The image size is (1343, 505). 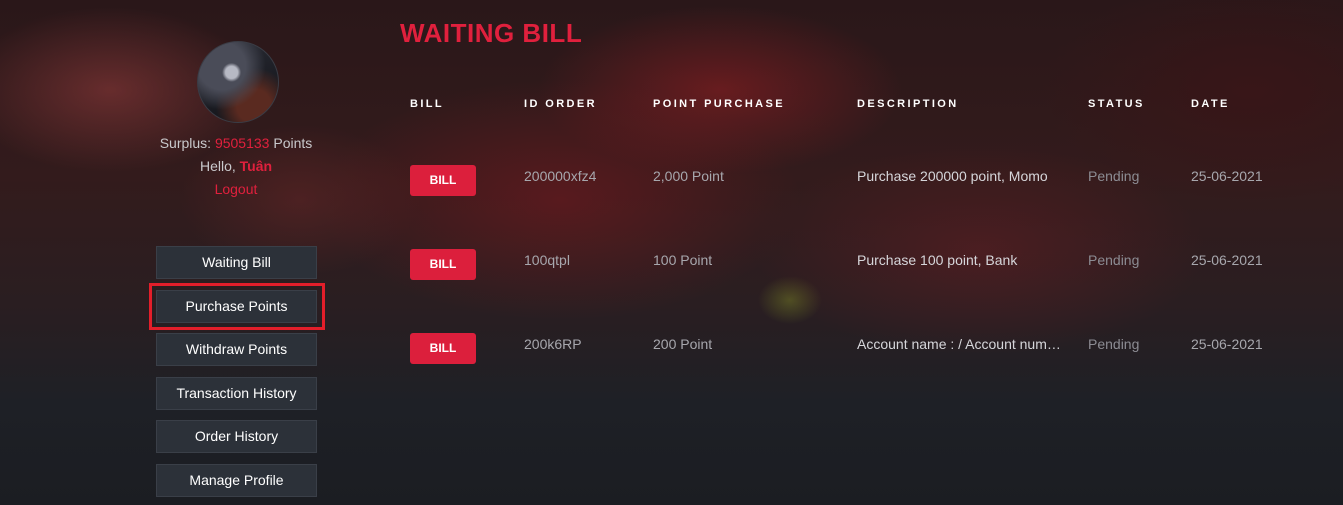 What do you see at coordinates (293, 143) in the screenshot?
I see `surplus-unit: Points` at bounding box center [293, 143].